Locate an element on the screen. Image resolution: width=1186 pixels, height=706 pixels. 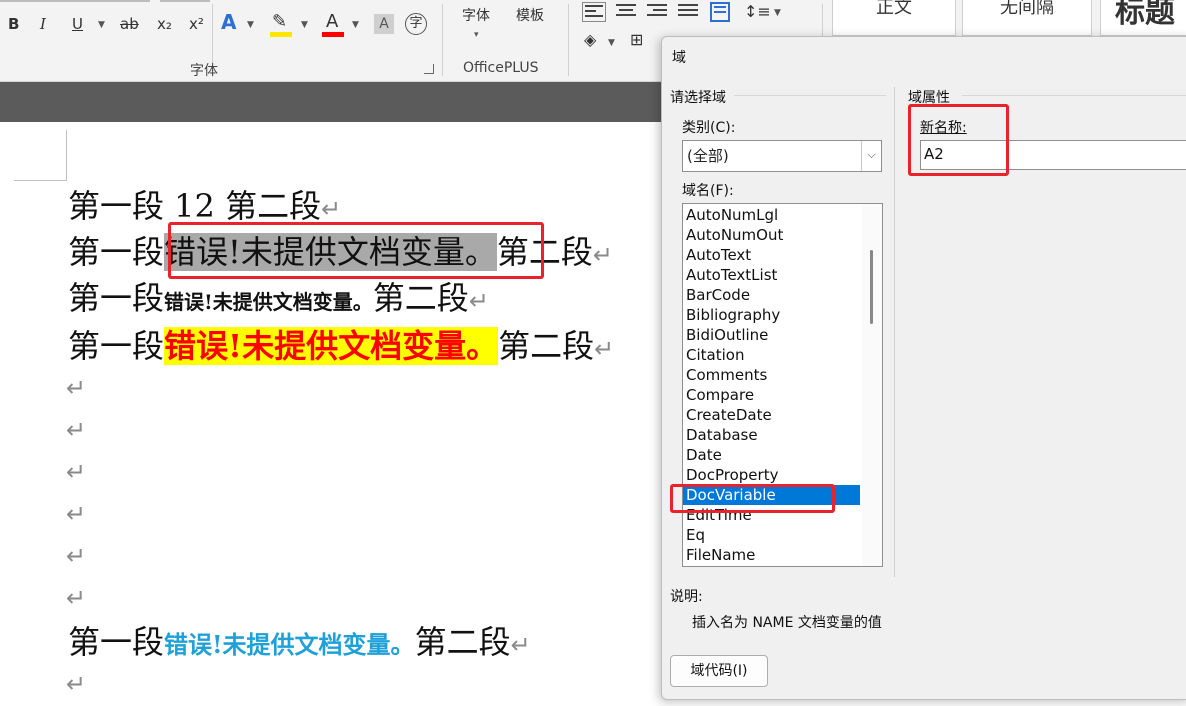
italic-button: I is located at coordinates (43, 24).